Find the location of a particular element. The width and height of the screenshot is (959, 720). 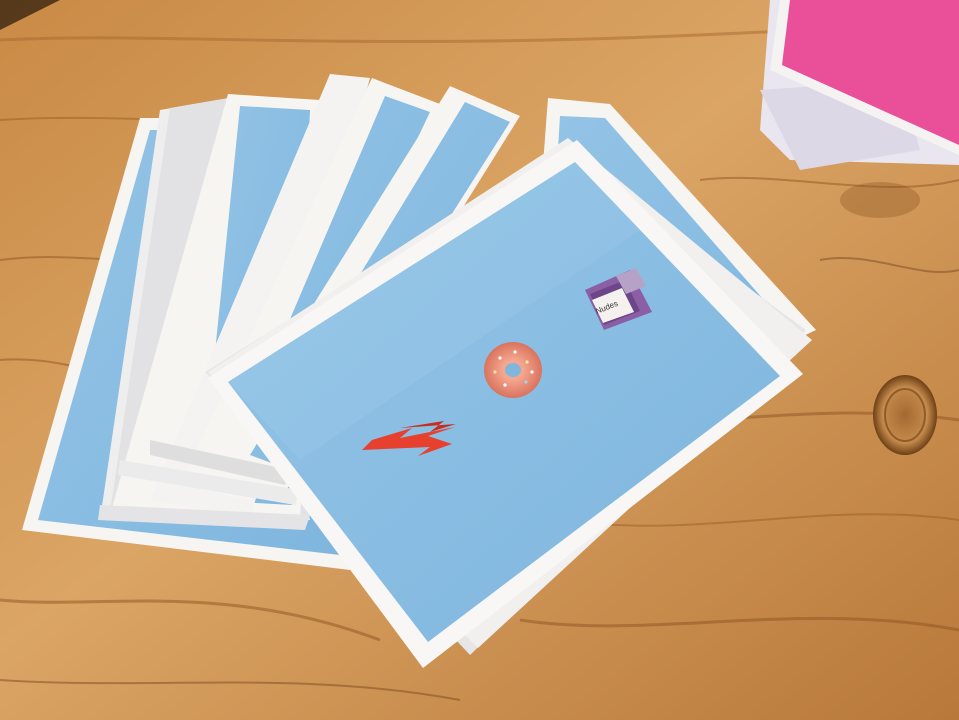

pink-card-stack is located at coordinates (859, 85).